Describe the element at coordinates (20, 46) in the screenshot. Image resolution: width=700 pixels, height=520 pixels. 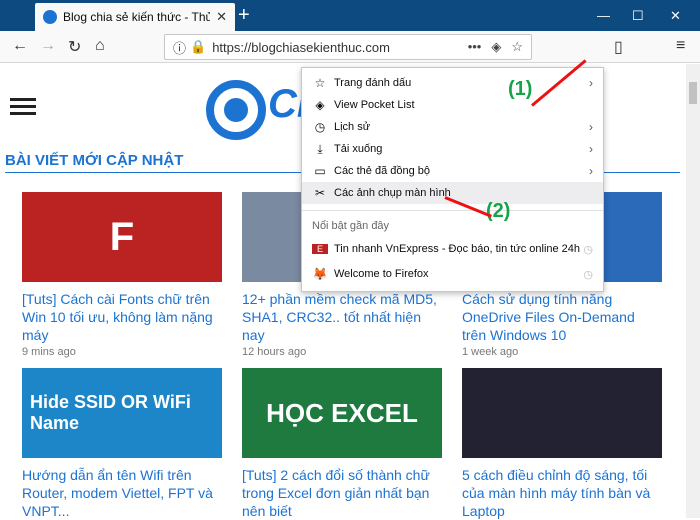
I see `back-icon: ←` at that location.